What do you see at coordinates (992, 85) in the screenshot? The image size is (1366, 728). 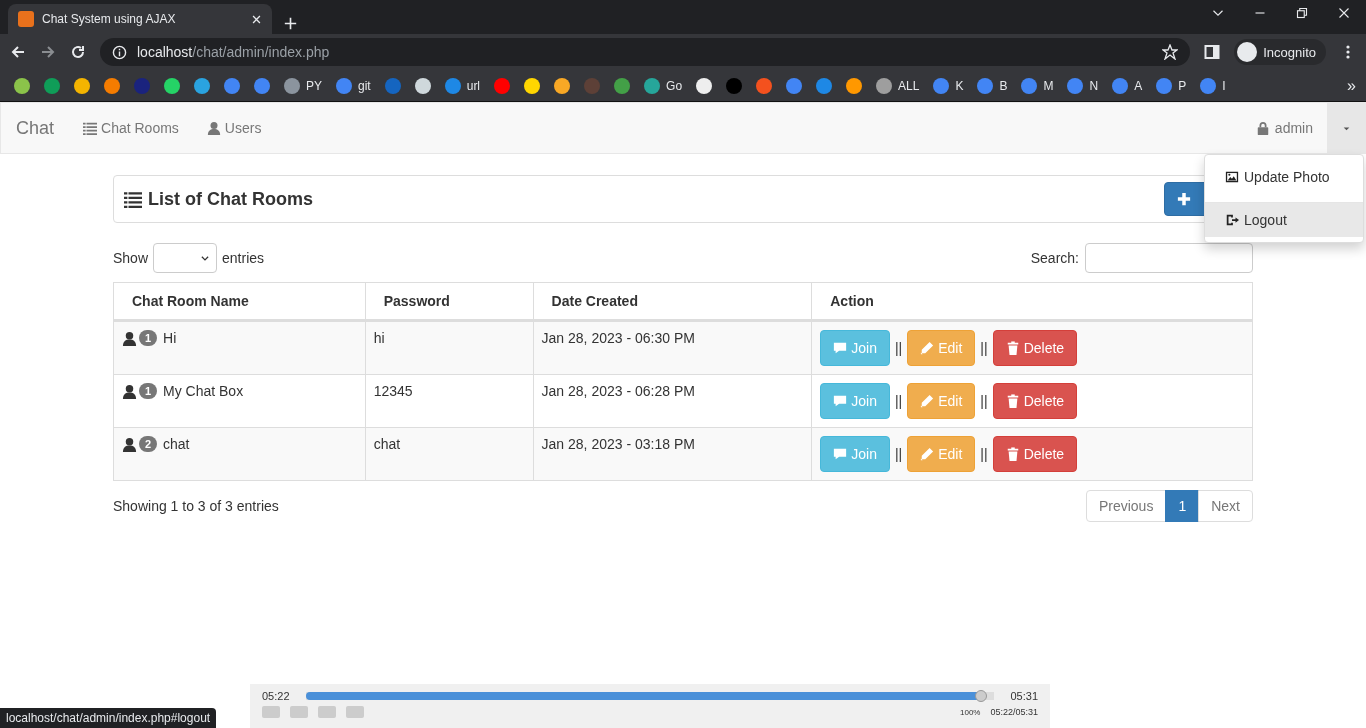 I see `bookmark: B` at bounding box center [992, 85].